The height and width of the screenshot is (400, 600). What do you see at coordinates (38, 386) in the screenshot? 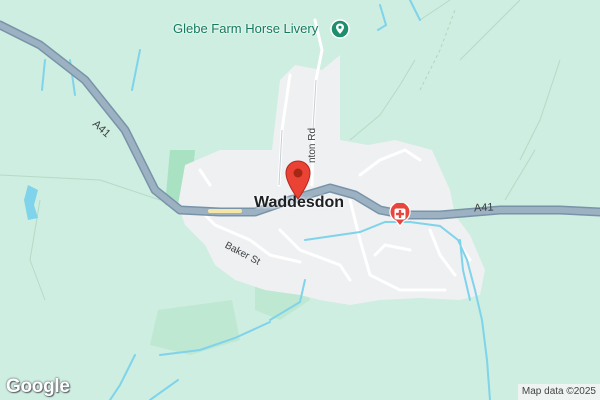
I see `google-logo: Google` at bounding box center [38, 386].